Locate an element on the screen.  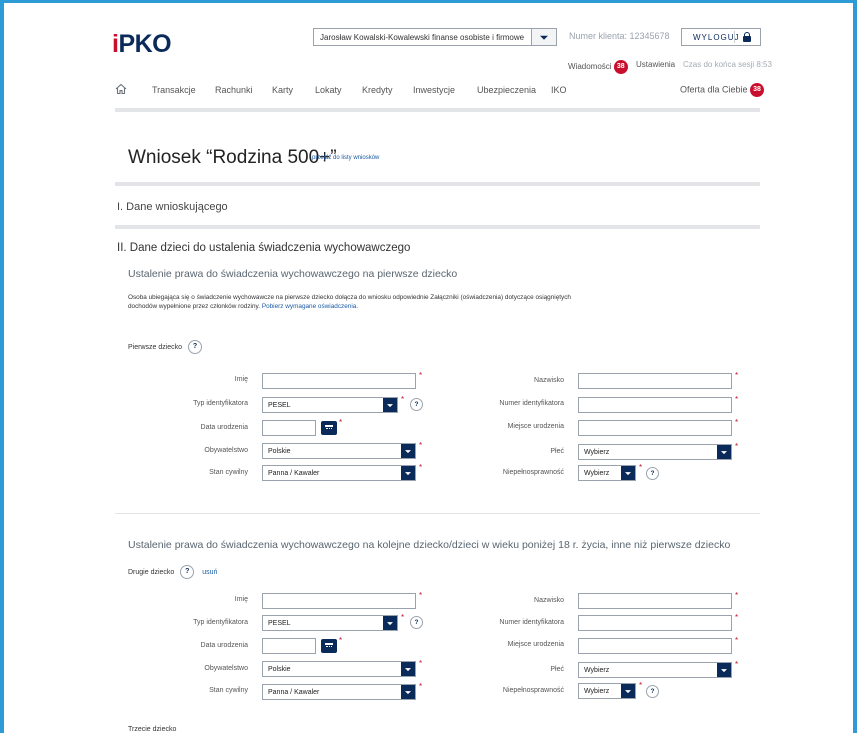
download-statements-link: Pobierz wymagane oświadczenia. is located at coordinates (310, 306).